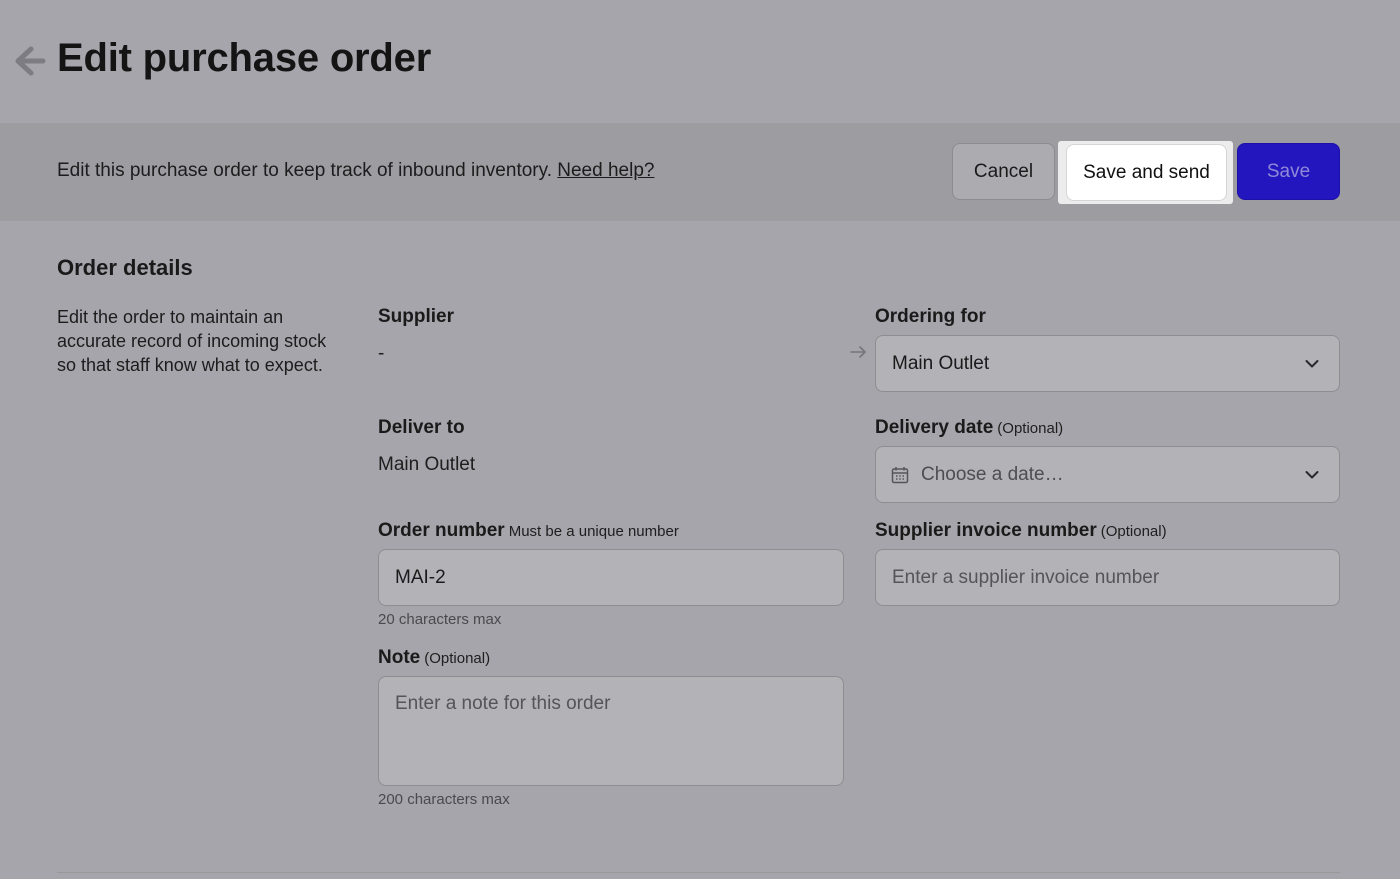  I want to click on deliver-to-label-text: Deliver to, so click(421, 427).